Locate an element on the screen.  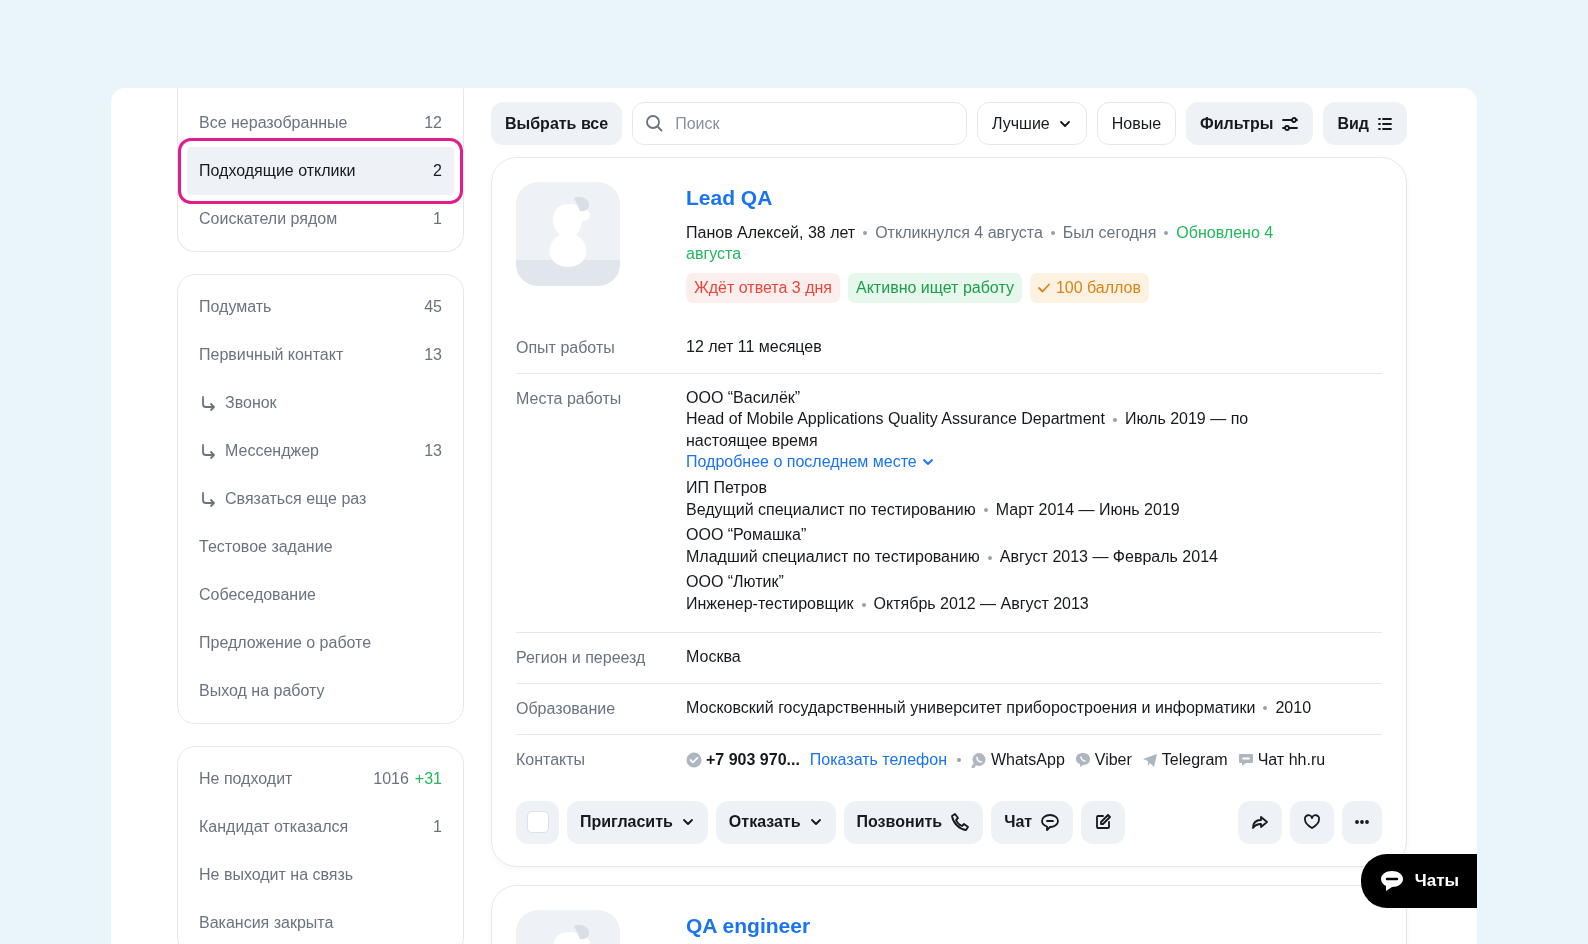
sidebar-item: Все неразобранные 12 is located at coordinates (320, 123).